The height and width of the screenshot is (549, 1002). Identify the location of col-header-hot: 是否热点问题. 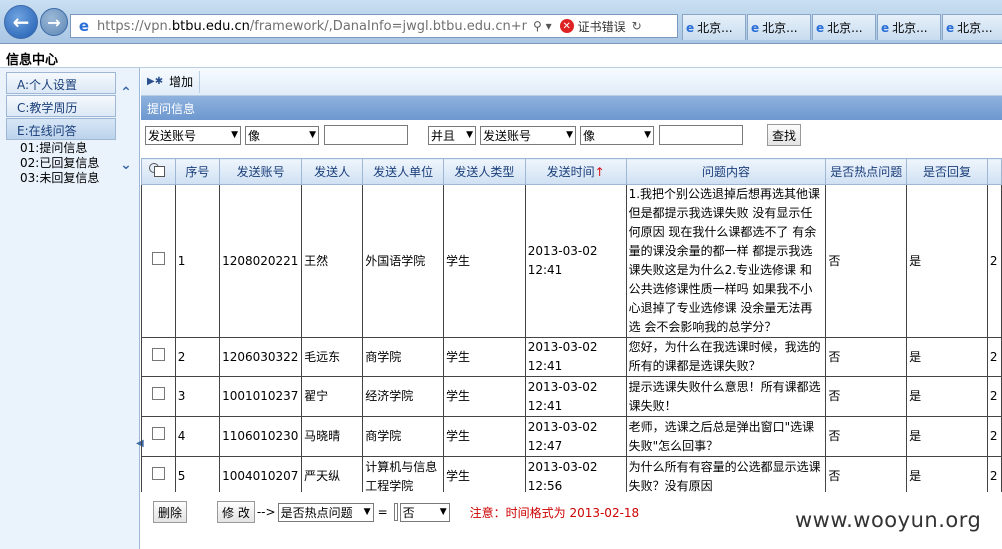
(866, 171).